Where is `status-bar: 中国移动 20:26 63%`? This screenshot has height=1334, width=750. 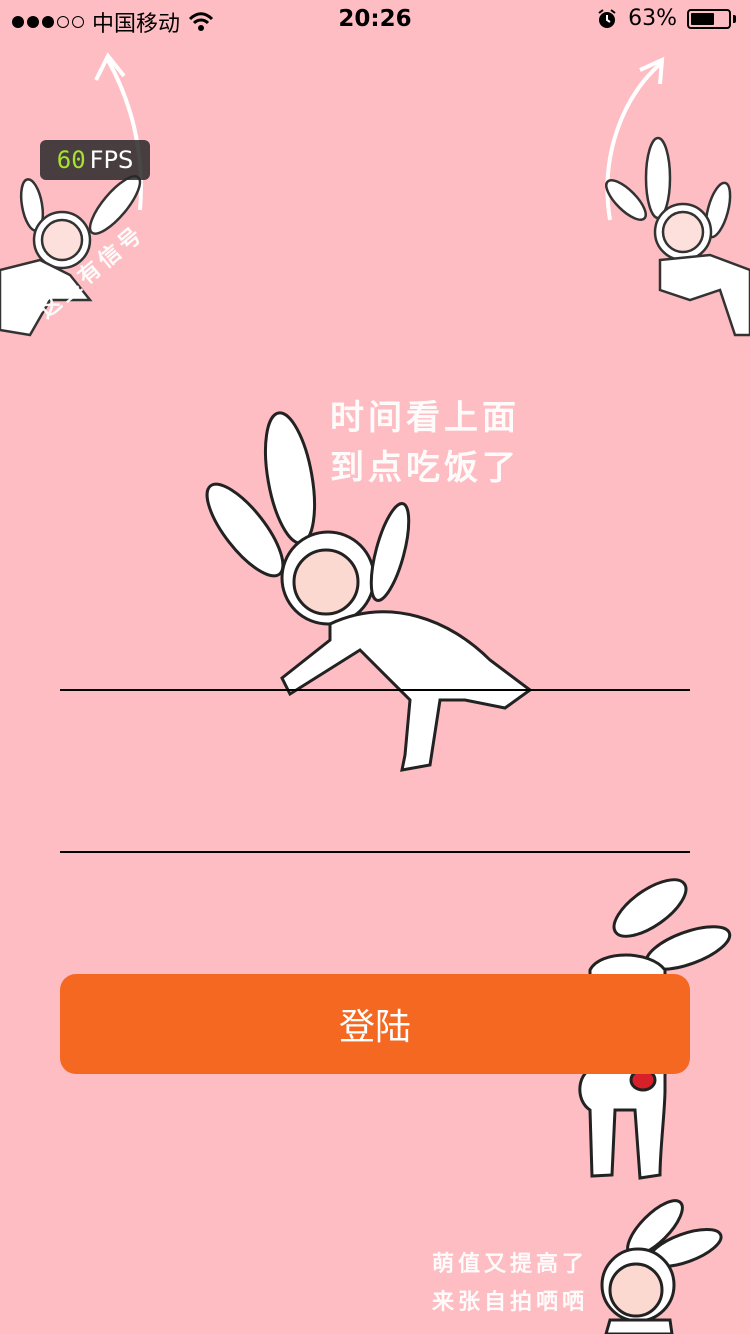 status-bar: 中国移动 20:26 63% is located at coordinates (375, 20).